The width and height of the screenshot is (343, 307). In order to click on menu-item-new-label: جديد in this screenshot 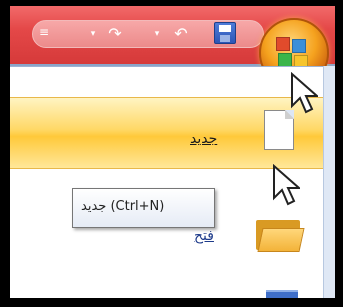, I will do `click(203, 139)`.